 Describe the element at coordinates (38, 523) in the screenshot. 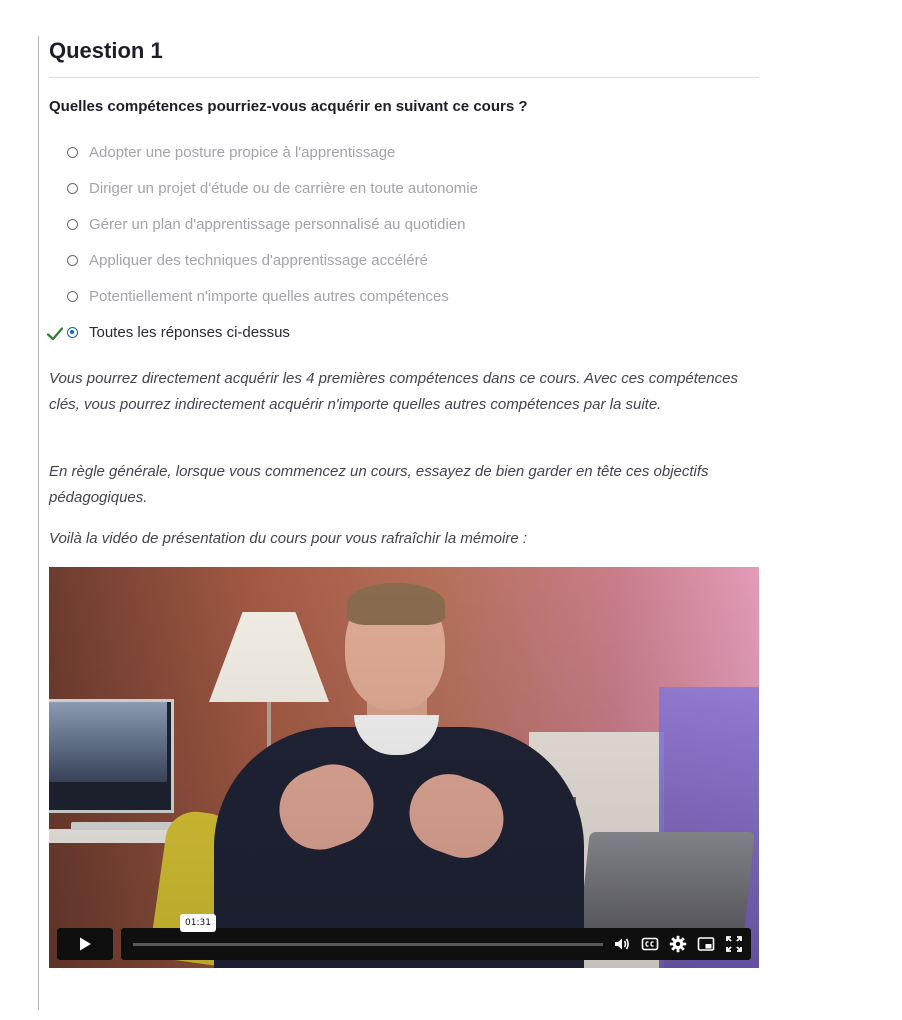

I see `left-border` at that location.